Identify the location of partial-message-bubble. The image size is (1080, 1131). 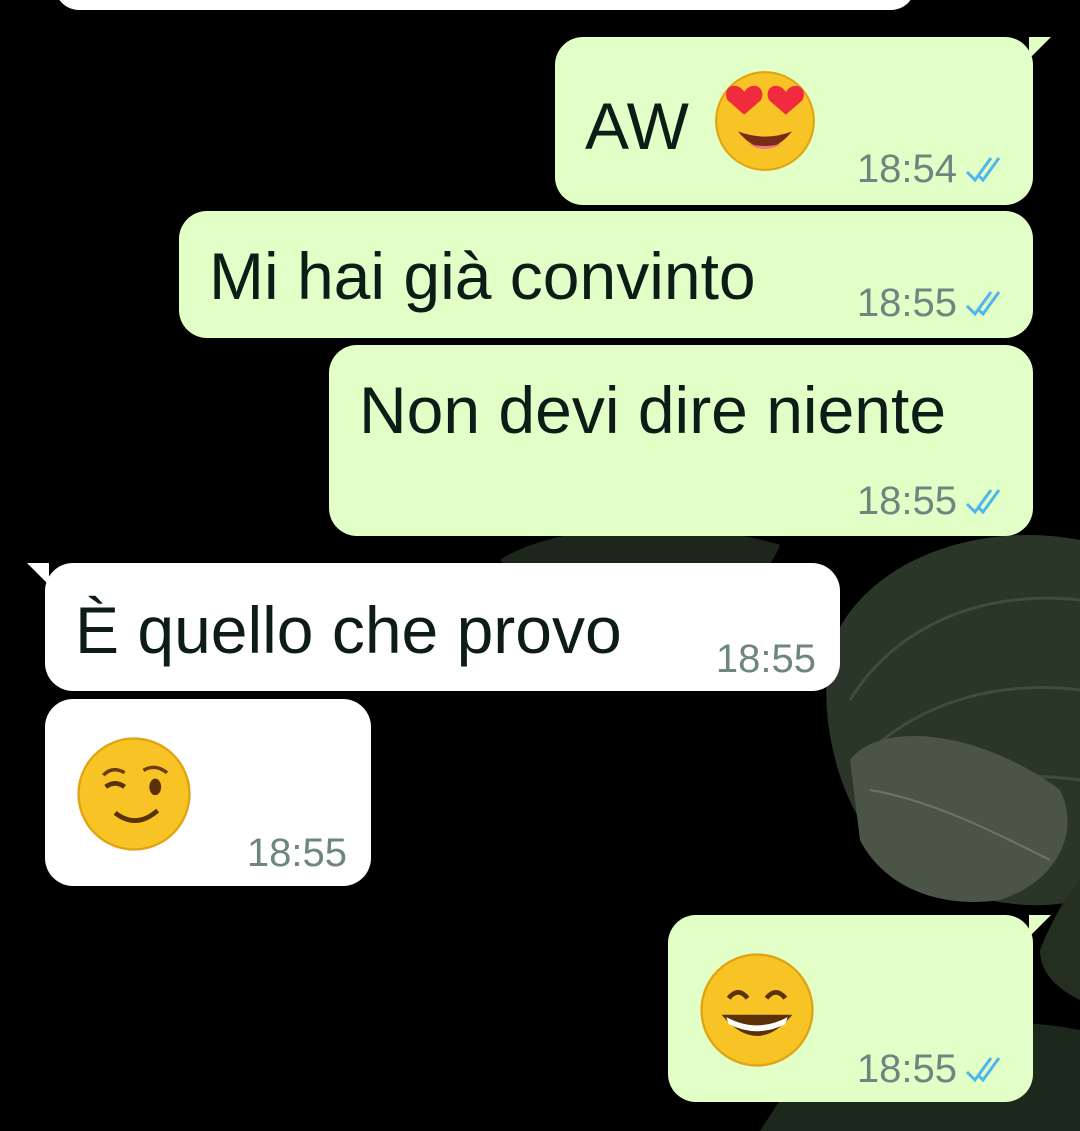
(485, 5).